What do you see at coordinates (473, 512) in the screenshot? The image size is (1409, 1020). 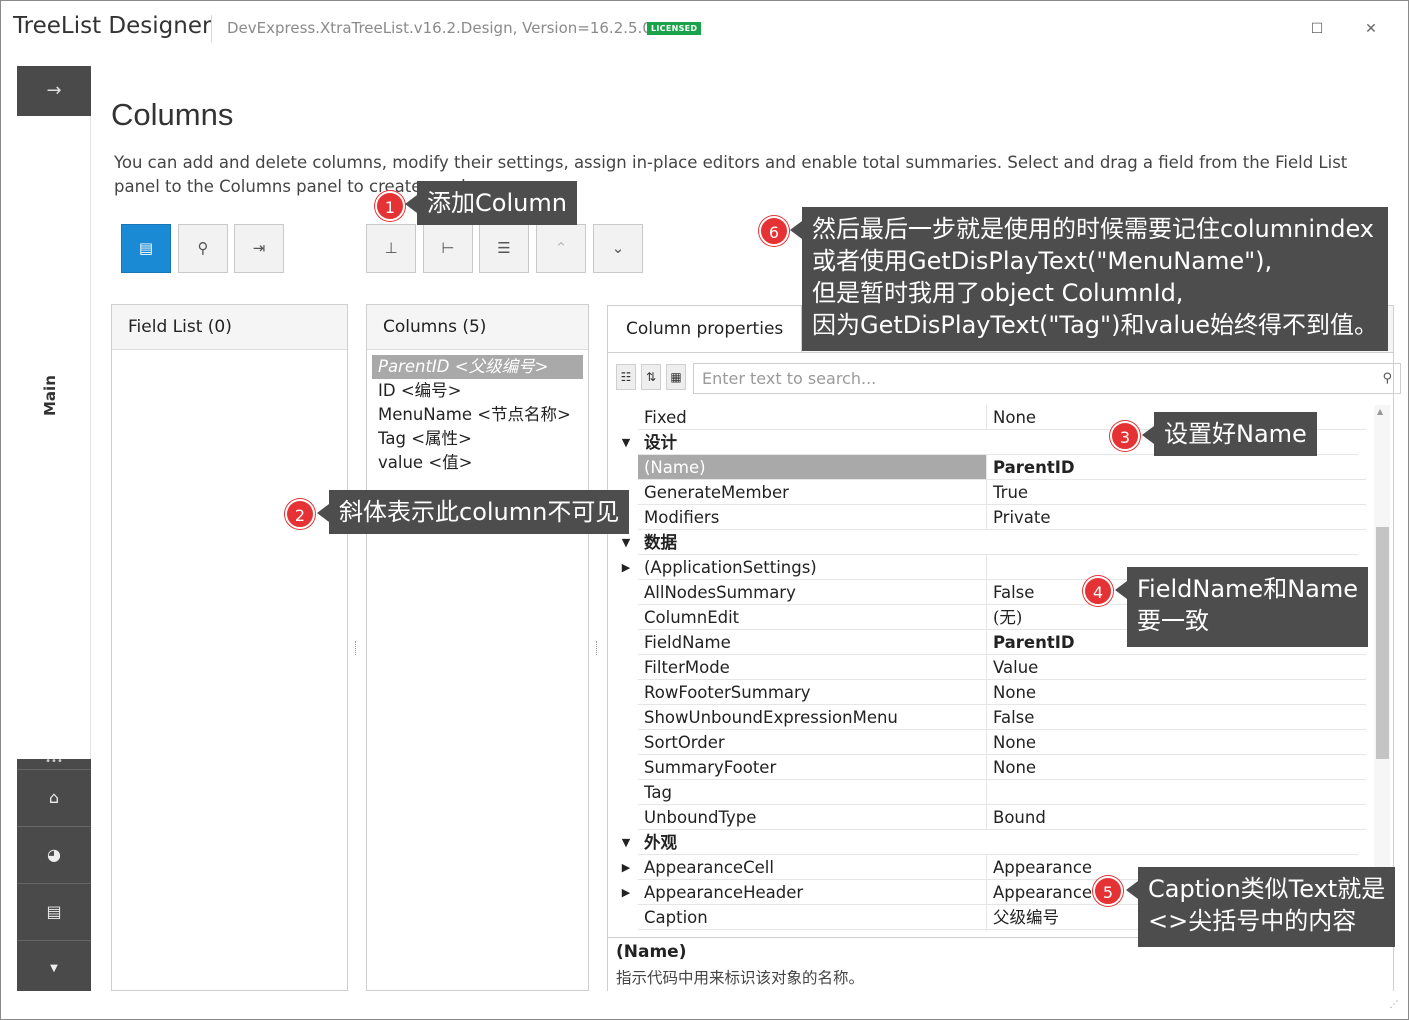 I see `annotation-callout-2: 斜体表示此column不可见` at bounding box center [473, 512].